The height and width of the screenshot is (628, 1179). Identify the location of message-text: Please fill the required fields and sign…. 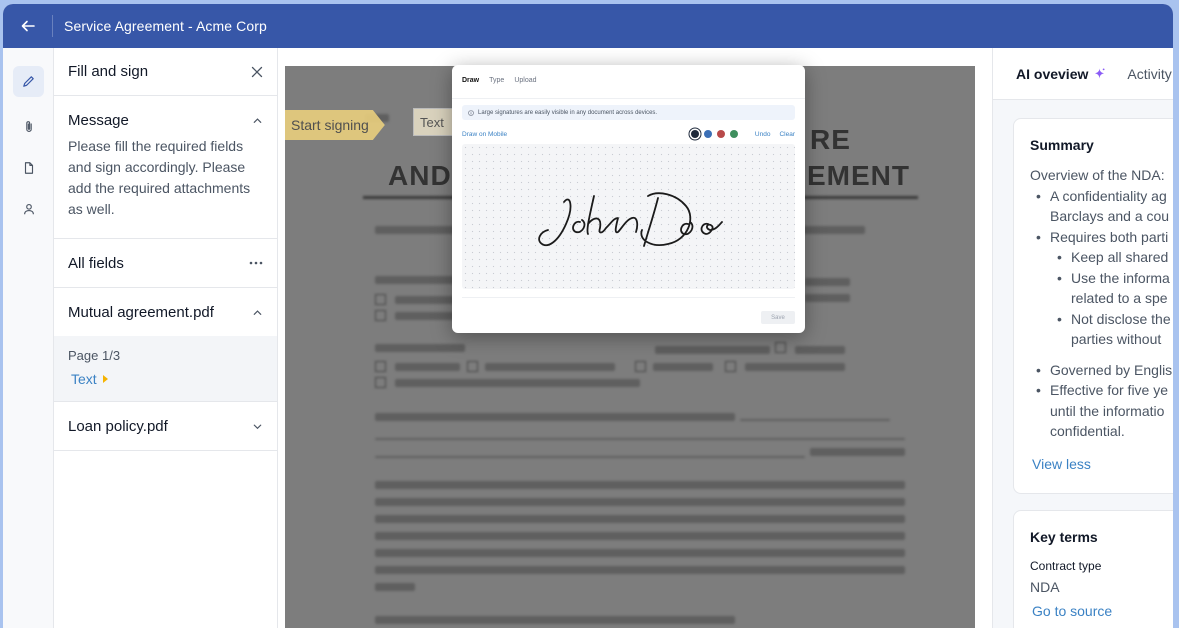
(159, 177).